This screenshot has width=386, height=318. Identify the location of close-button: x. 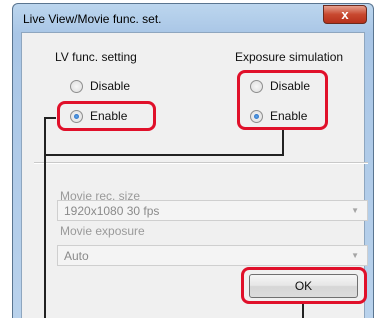
(345, 14).